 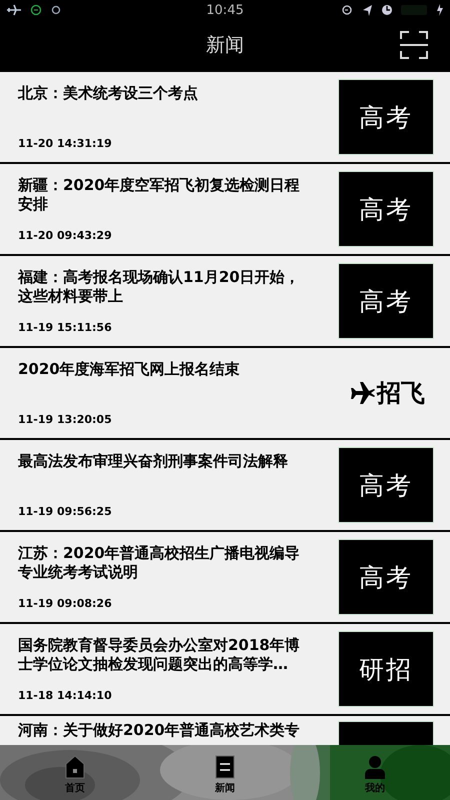 What do you see at coordinates (225, 393) in the screenshot?
I see `news-item: 2020年度海军招飞网上报名结束 11-19 13:20:05 招飞` at bounding box center [225, 393].